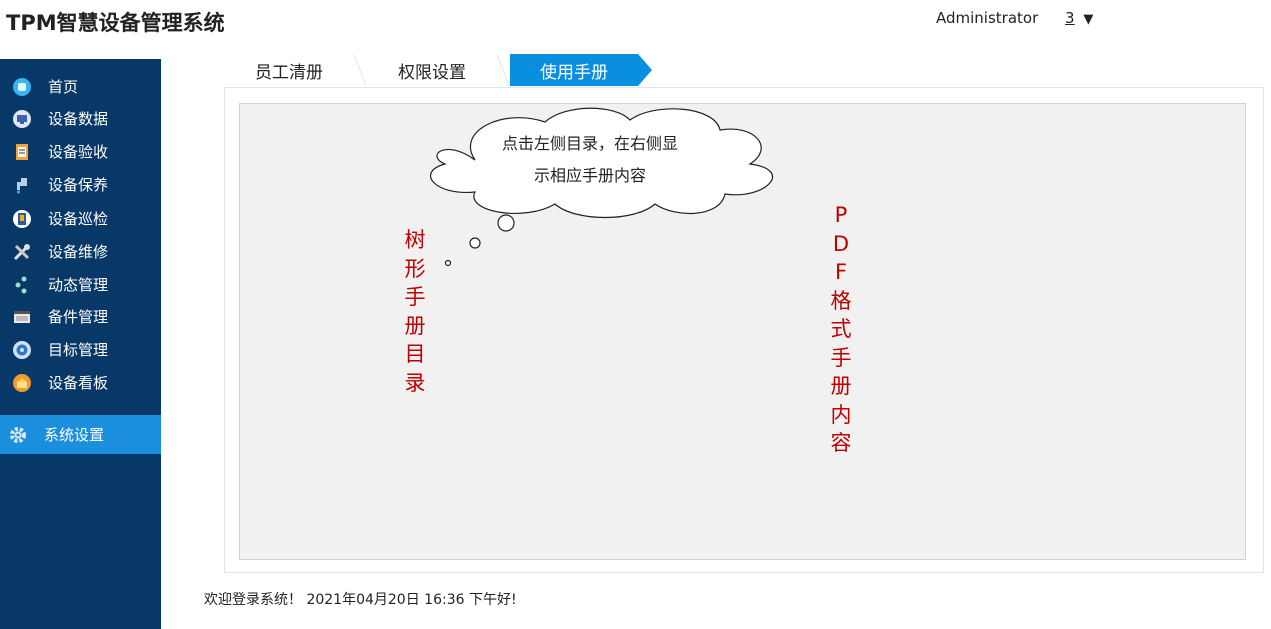  I want to click on dropdown-caret-icon: ▼, so click(1088, 19).